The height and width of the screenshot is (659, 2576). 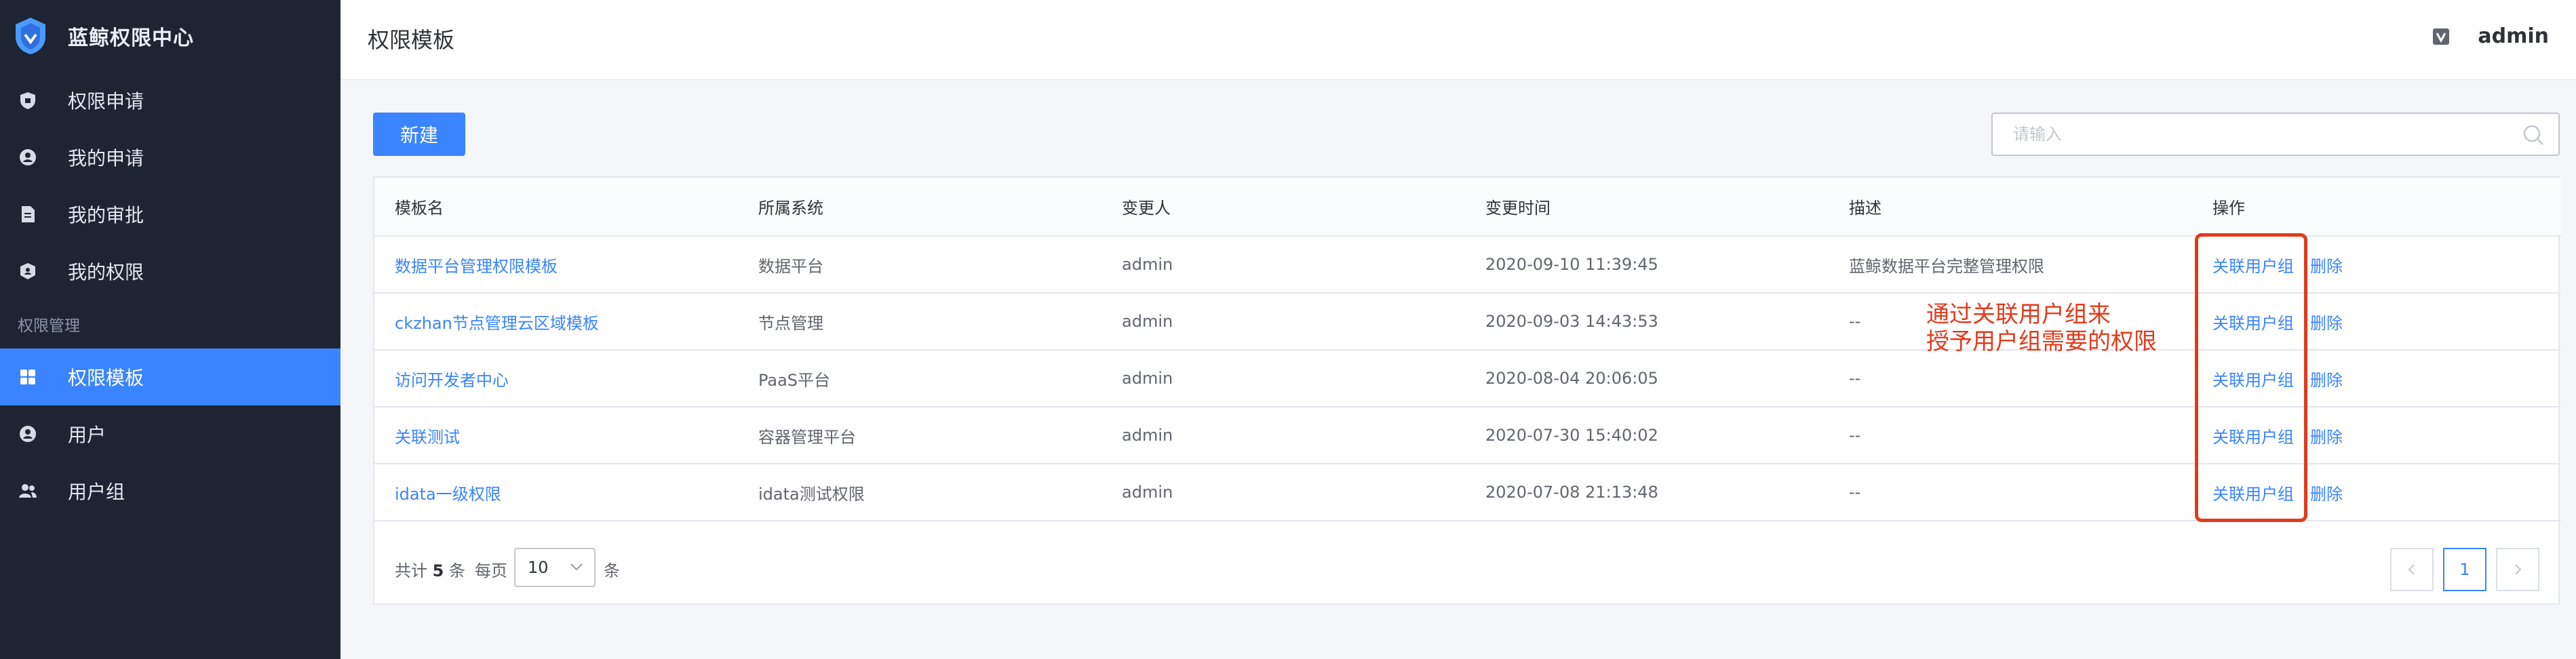 I want to click on search-icon, so click(x=2533, y=134).